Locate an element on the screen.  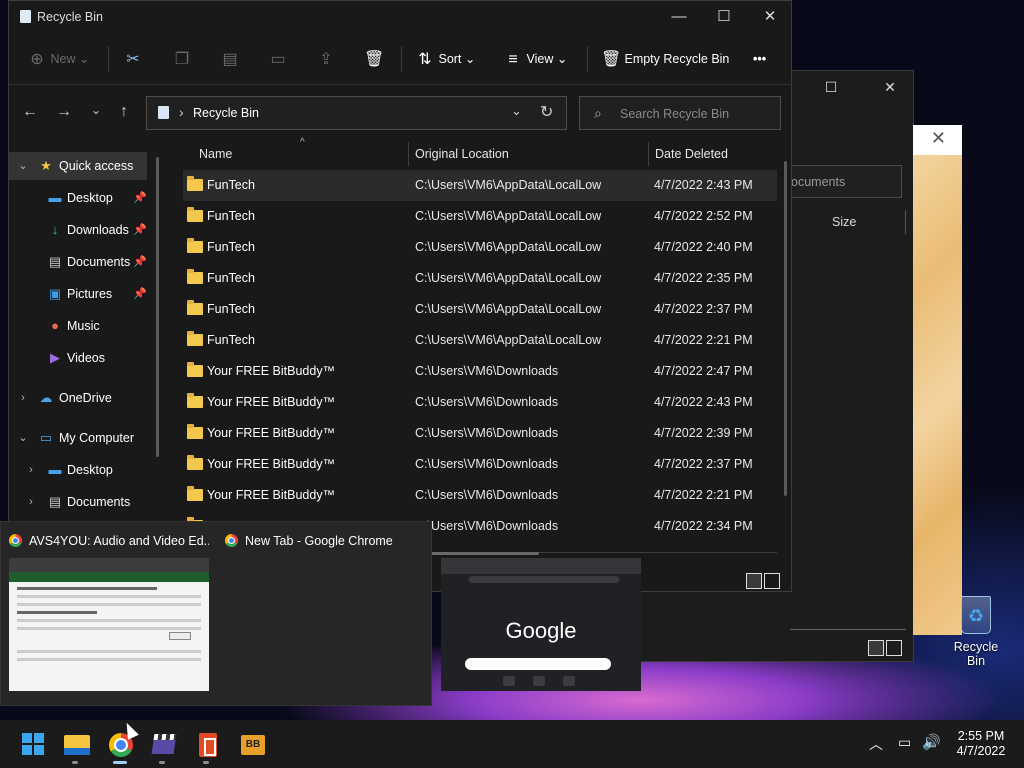
search-box: ⌕ Search Recycle Bin is located at coordinates (680, 113).